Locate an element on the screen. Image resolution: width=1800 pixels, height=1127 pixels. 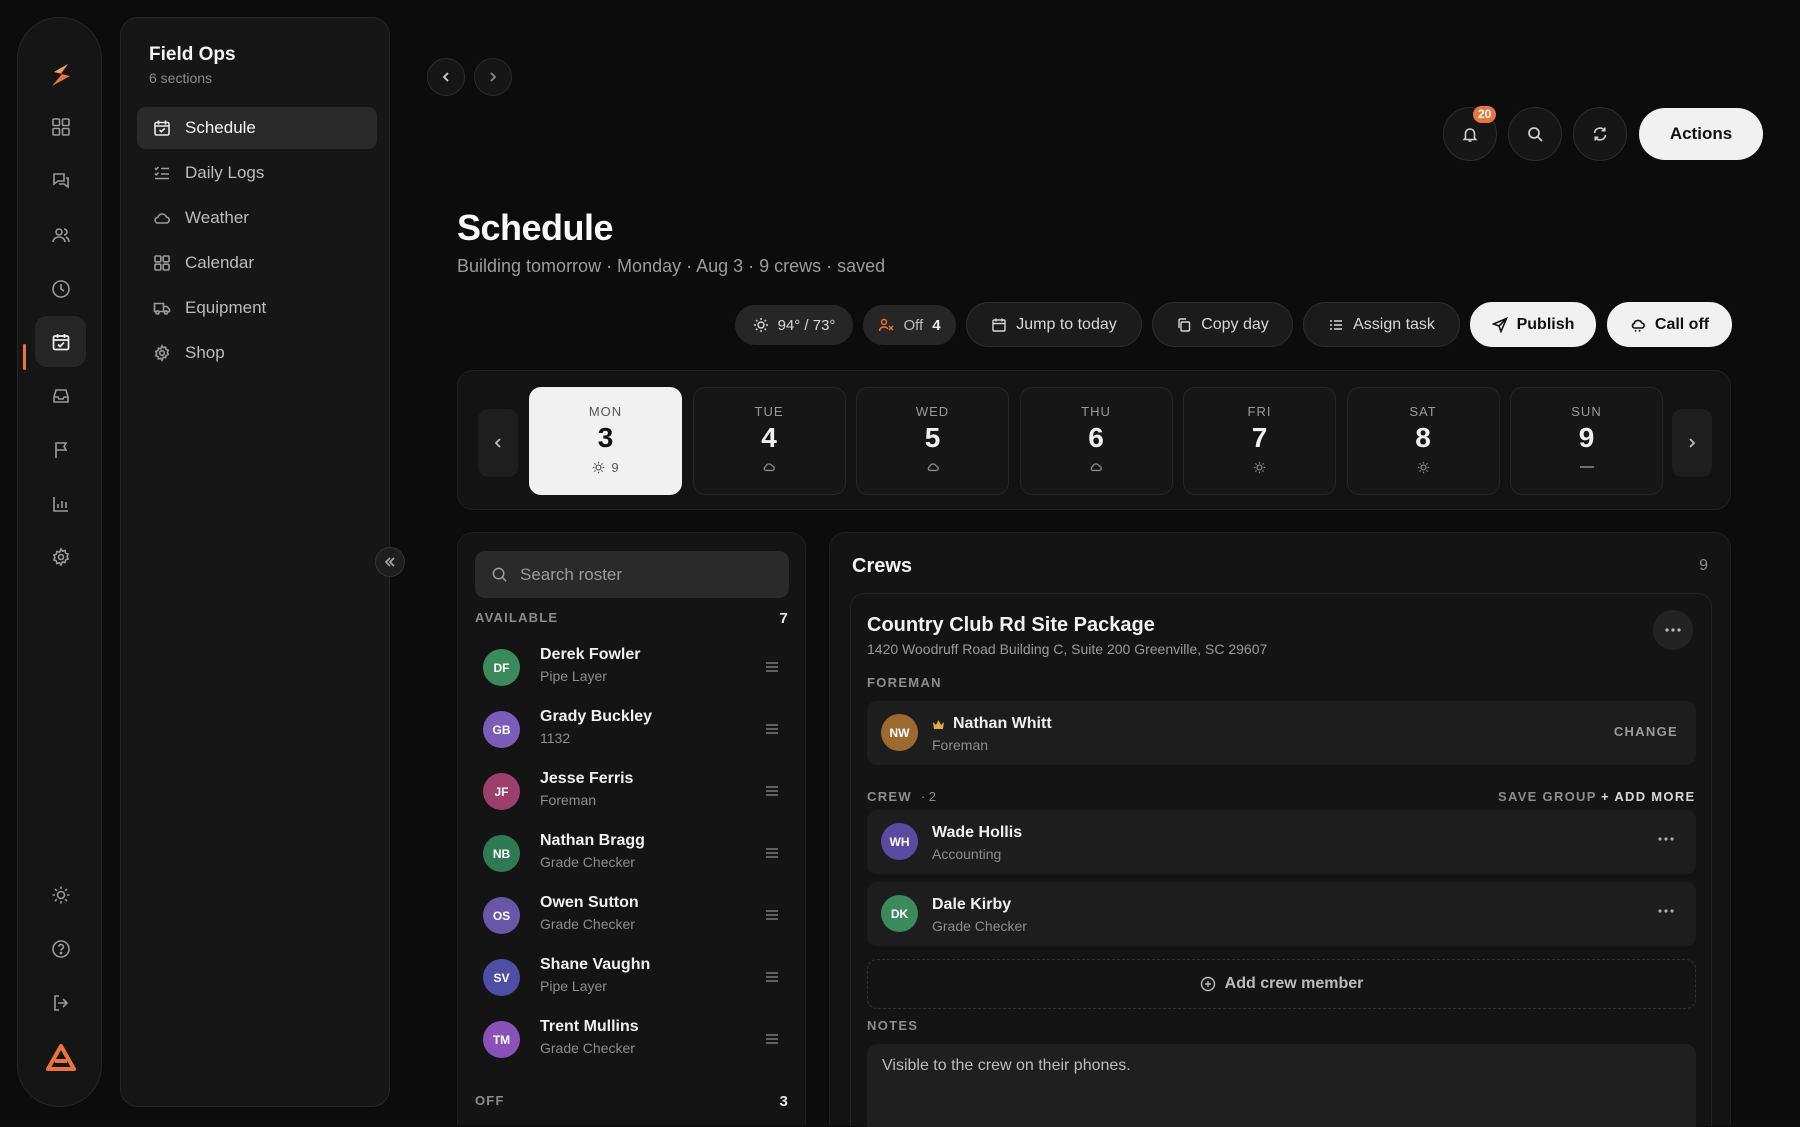
crews-title: Crews is located at coordinates (882, 566).